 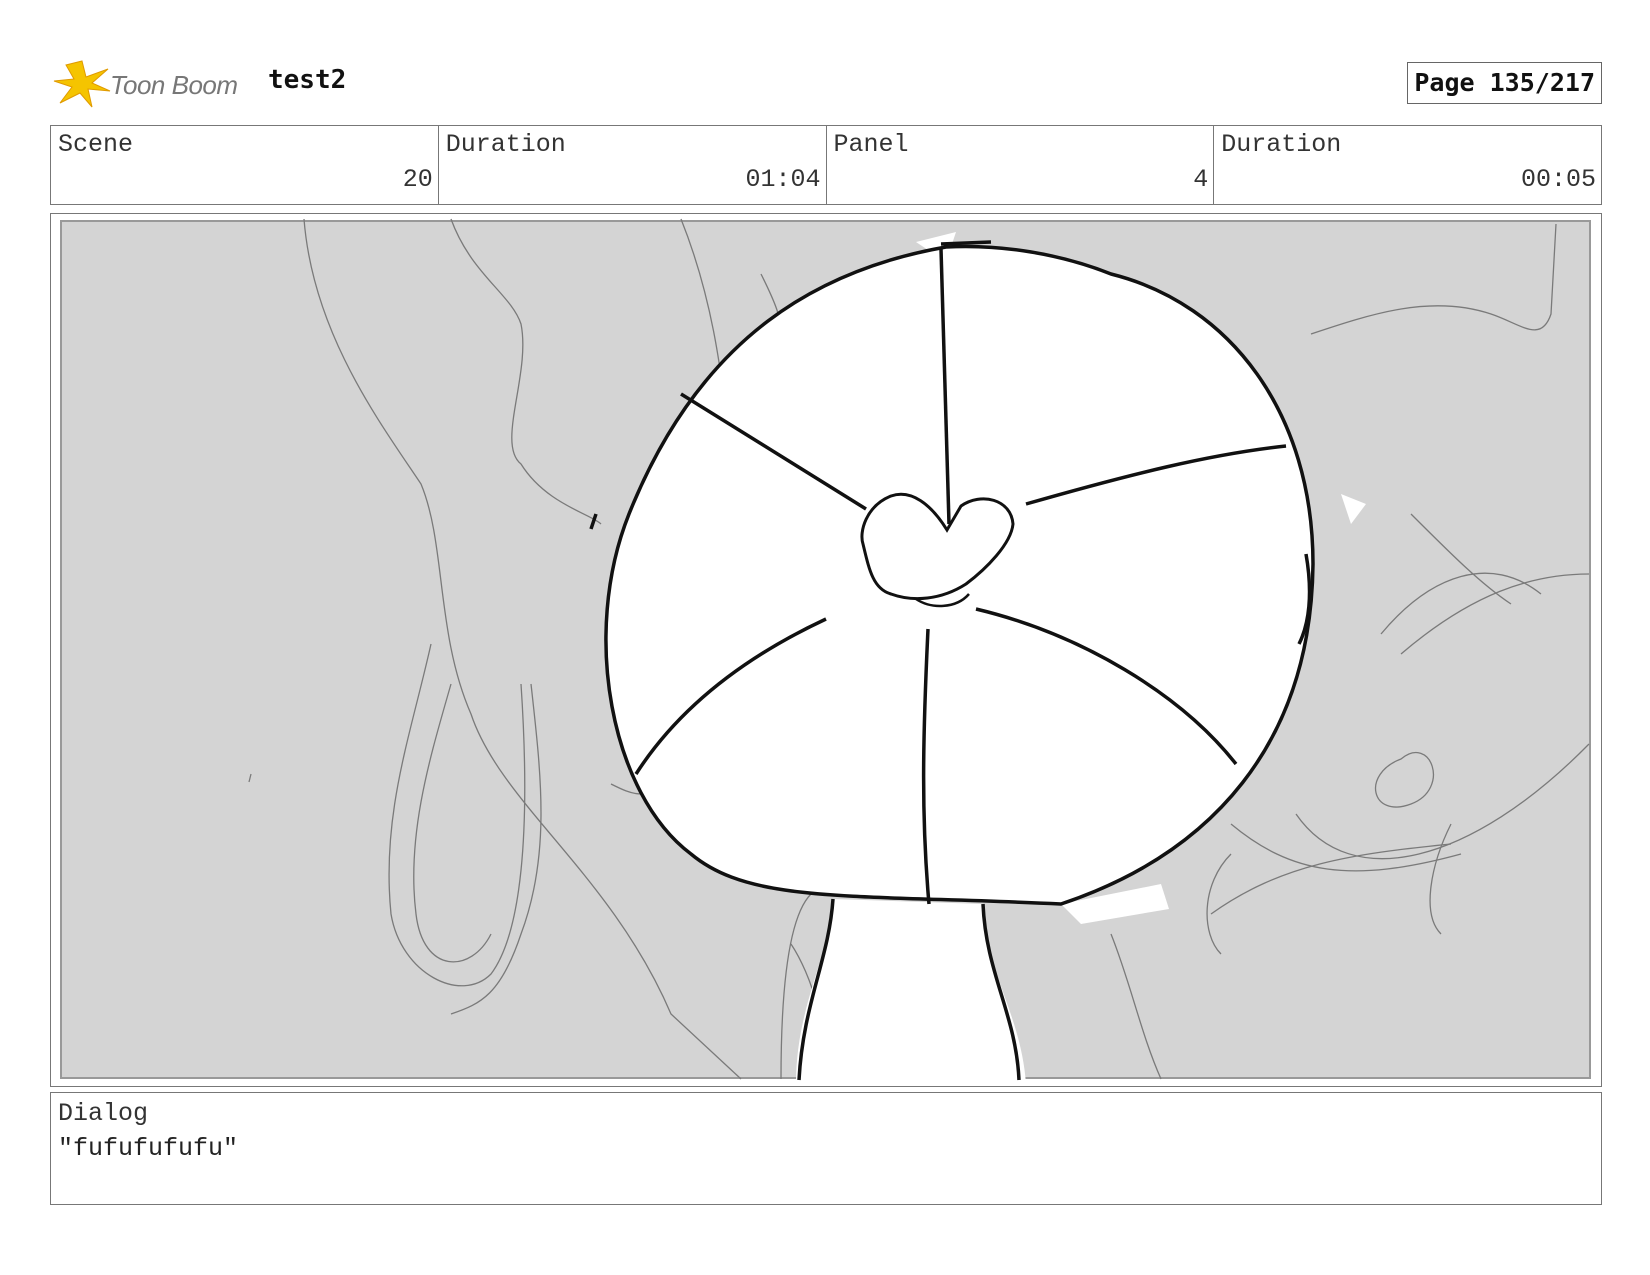 I want to click on scene-duration-label: Duration, so click(x=505, y=144).